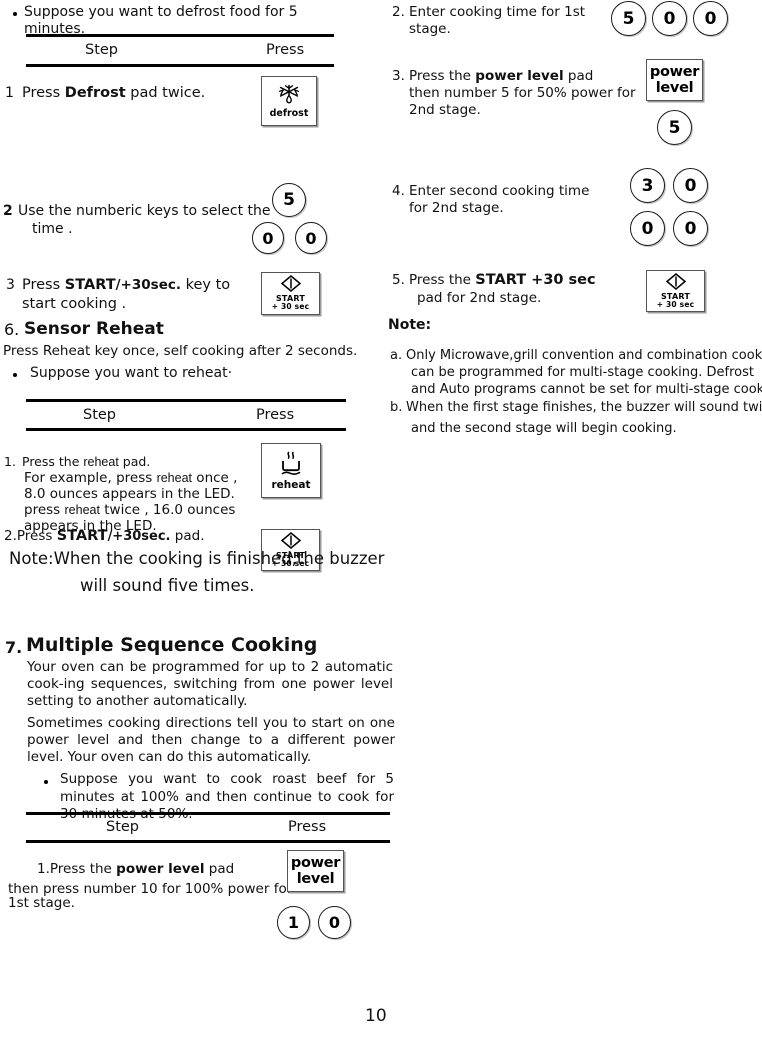  What do you see at coordinates (522, 93) in the screenshot?
I see `right-step3-line2: then number 5 for 50% power for` at bounding box center [522, 93].